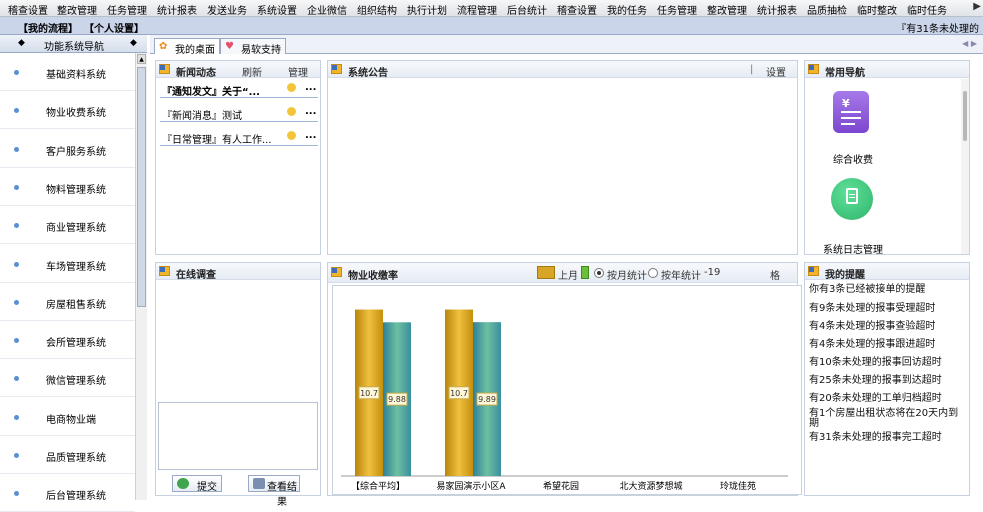  I want to click on top-menu-item: 流程管理, so click(477, 9).